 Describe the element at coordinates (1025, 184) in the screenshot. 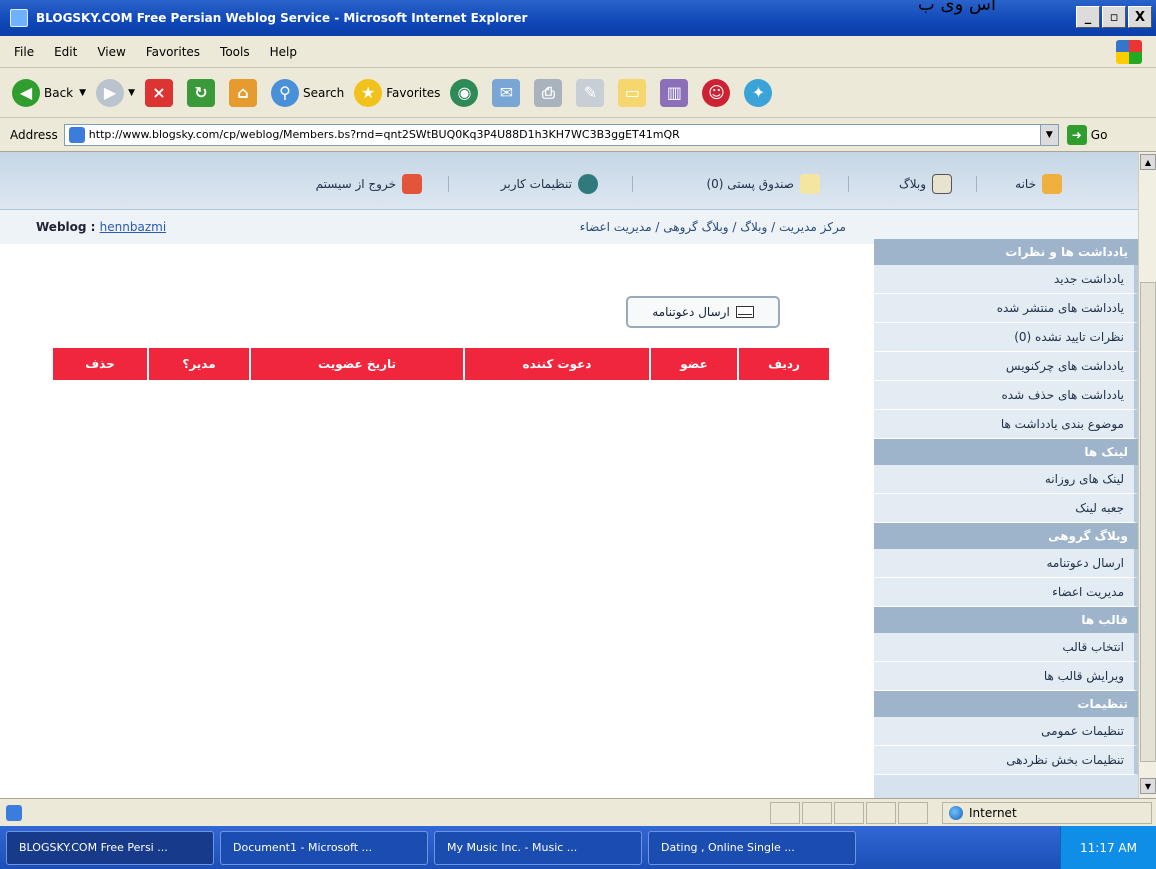

I see `nav-home-label: خانه` at that location.